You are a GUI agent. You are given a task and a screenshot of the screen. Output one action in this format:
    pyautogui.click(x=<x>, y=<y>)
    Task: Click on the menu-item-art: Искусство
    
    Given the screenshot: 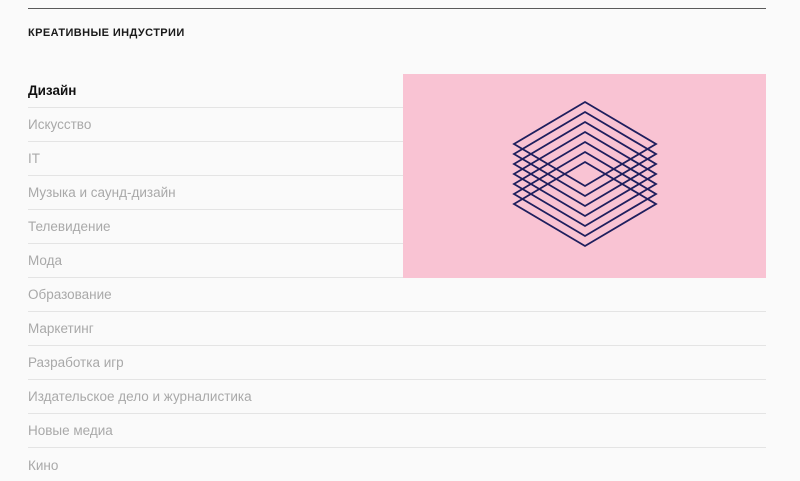 What is the action you would take?
    pyautogui.click(x=215, y=125)
    